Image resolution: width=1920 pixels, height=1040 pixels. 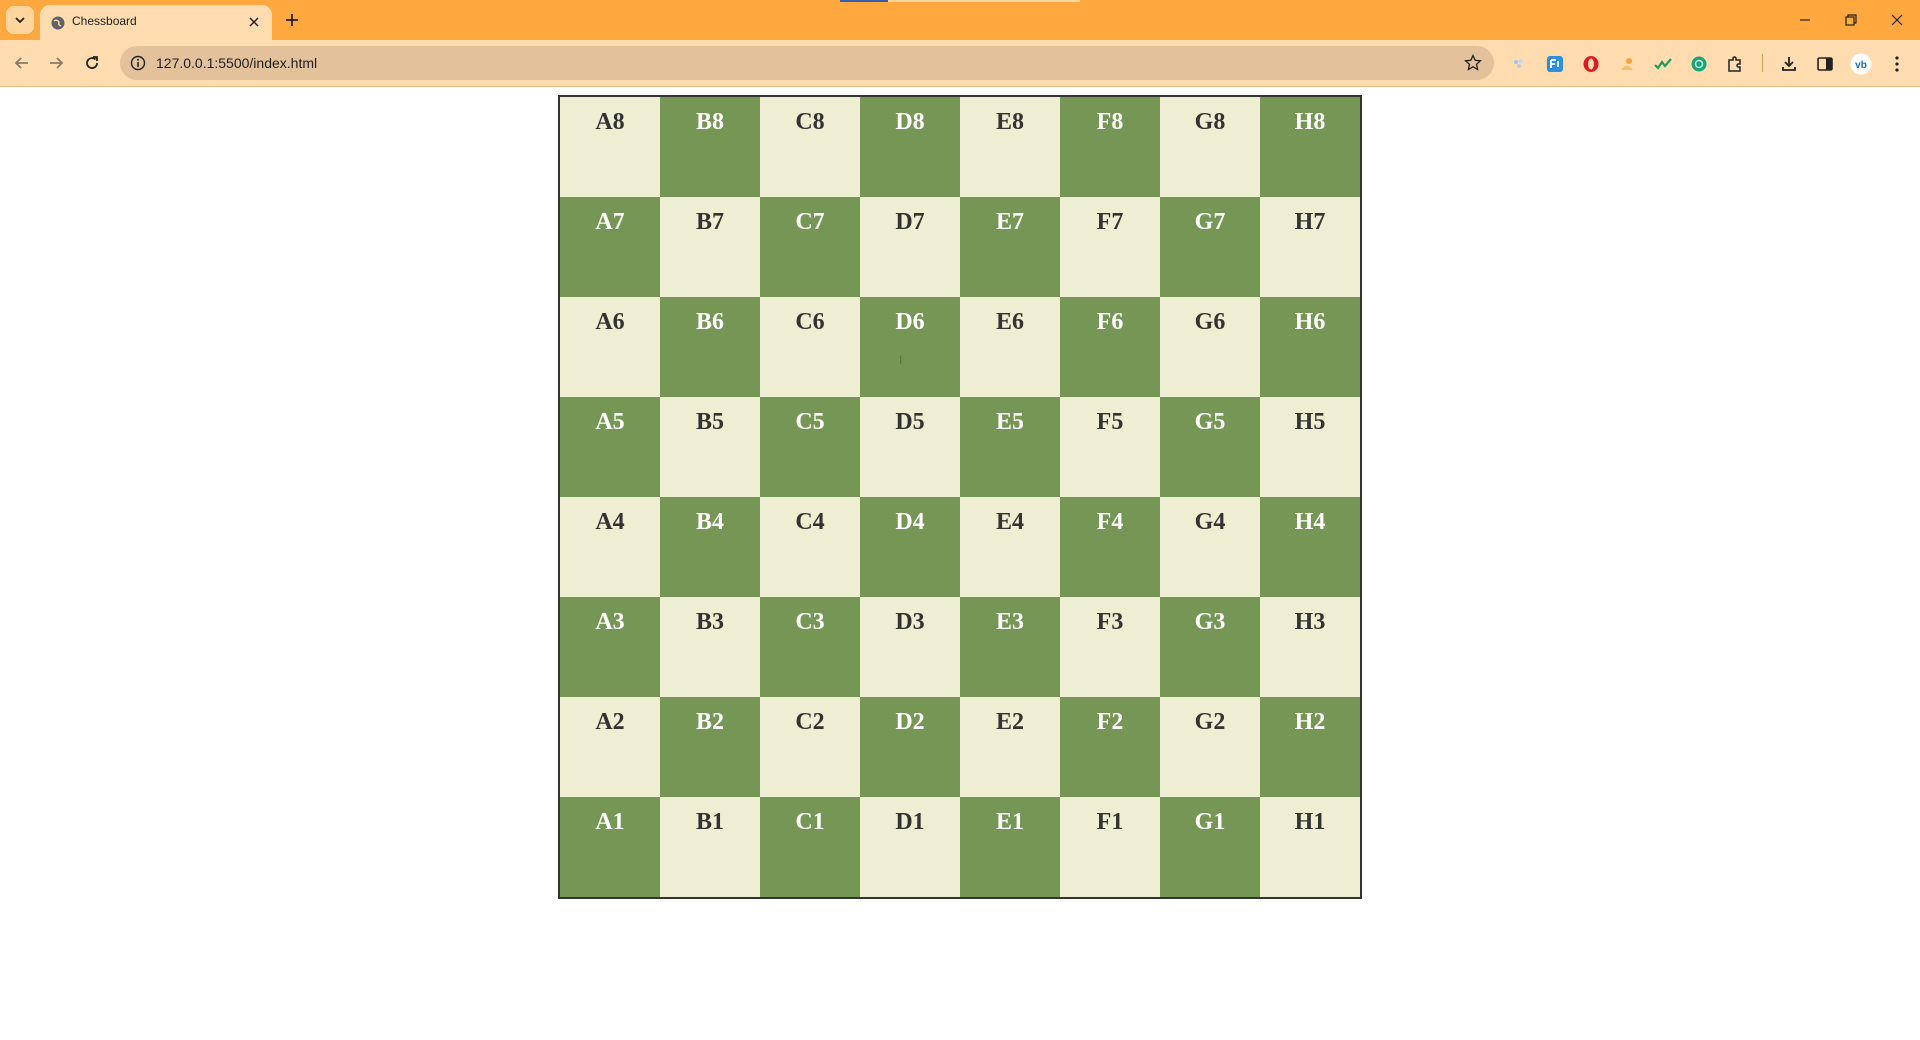 What do you see at coordinates (810, 747) in the screenshot?
I see `square-c2: C2` at bounding box center [810, 747].